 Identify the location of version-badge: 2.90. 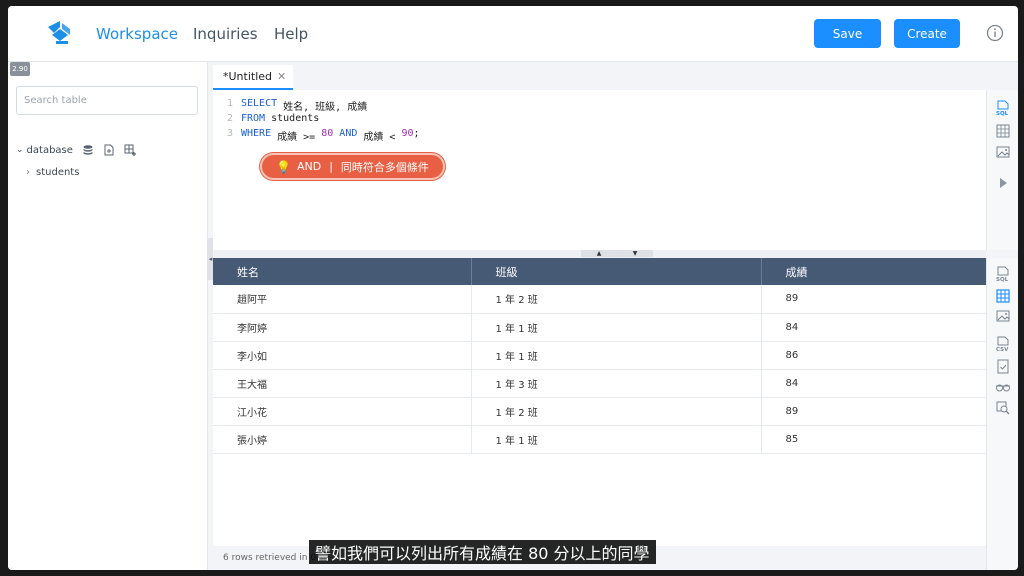
(20, 69).